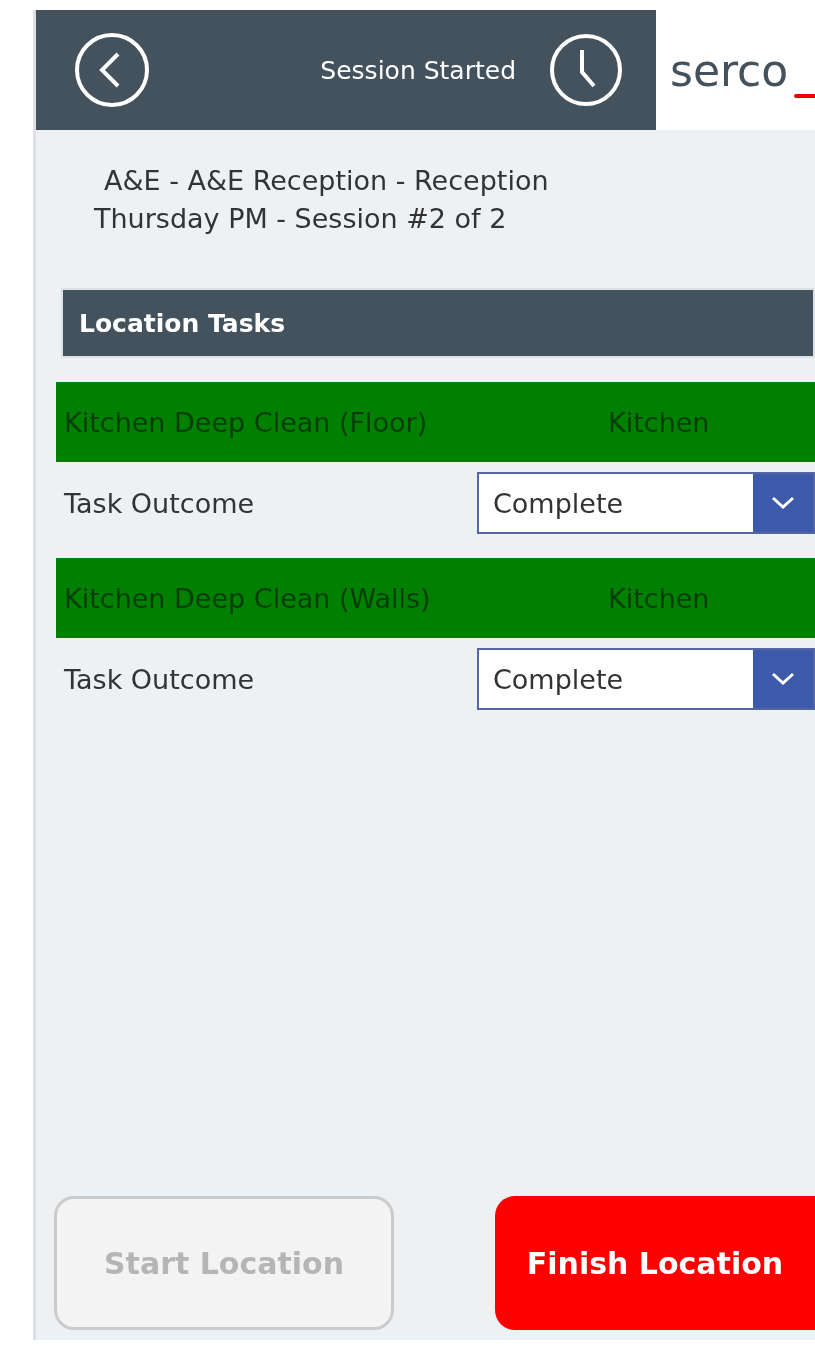 This screenshot has width=815, height=1346. Describe the element at coordinates (735, 70) in the screenshot. I see `logo: serco` at that location.